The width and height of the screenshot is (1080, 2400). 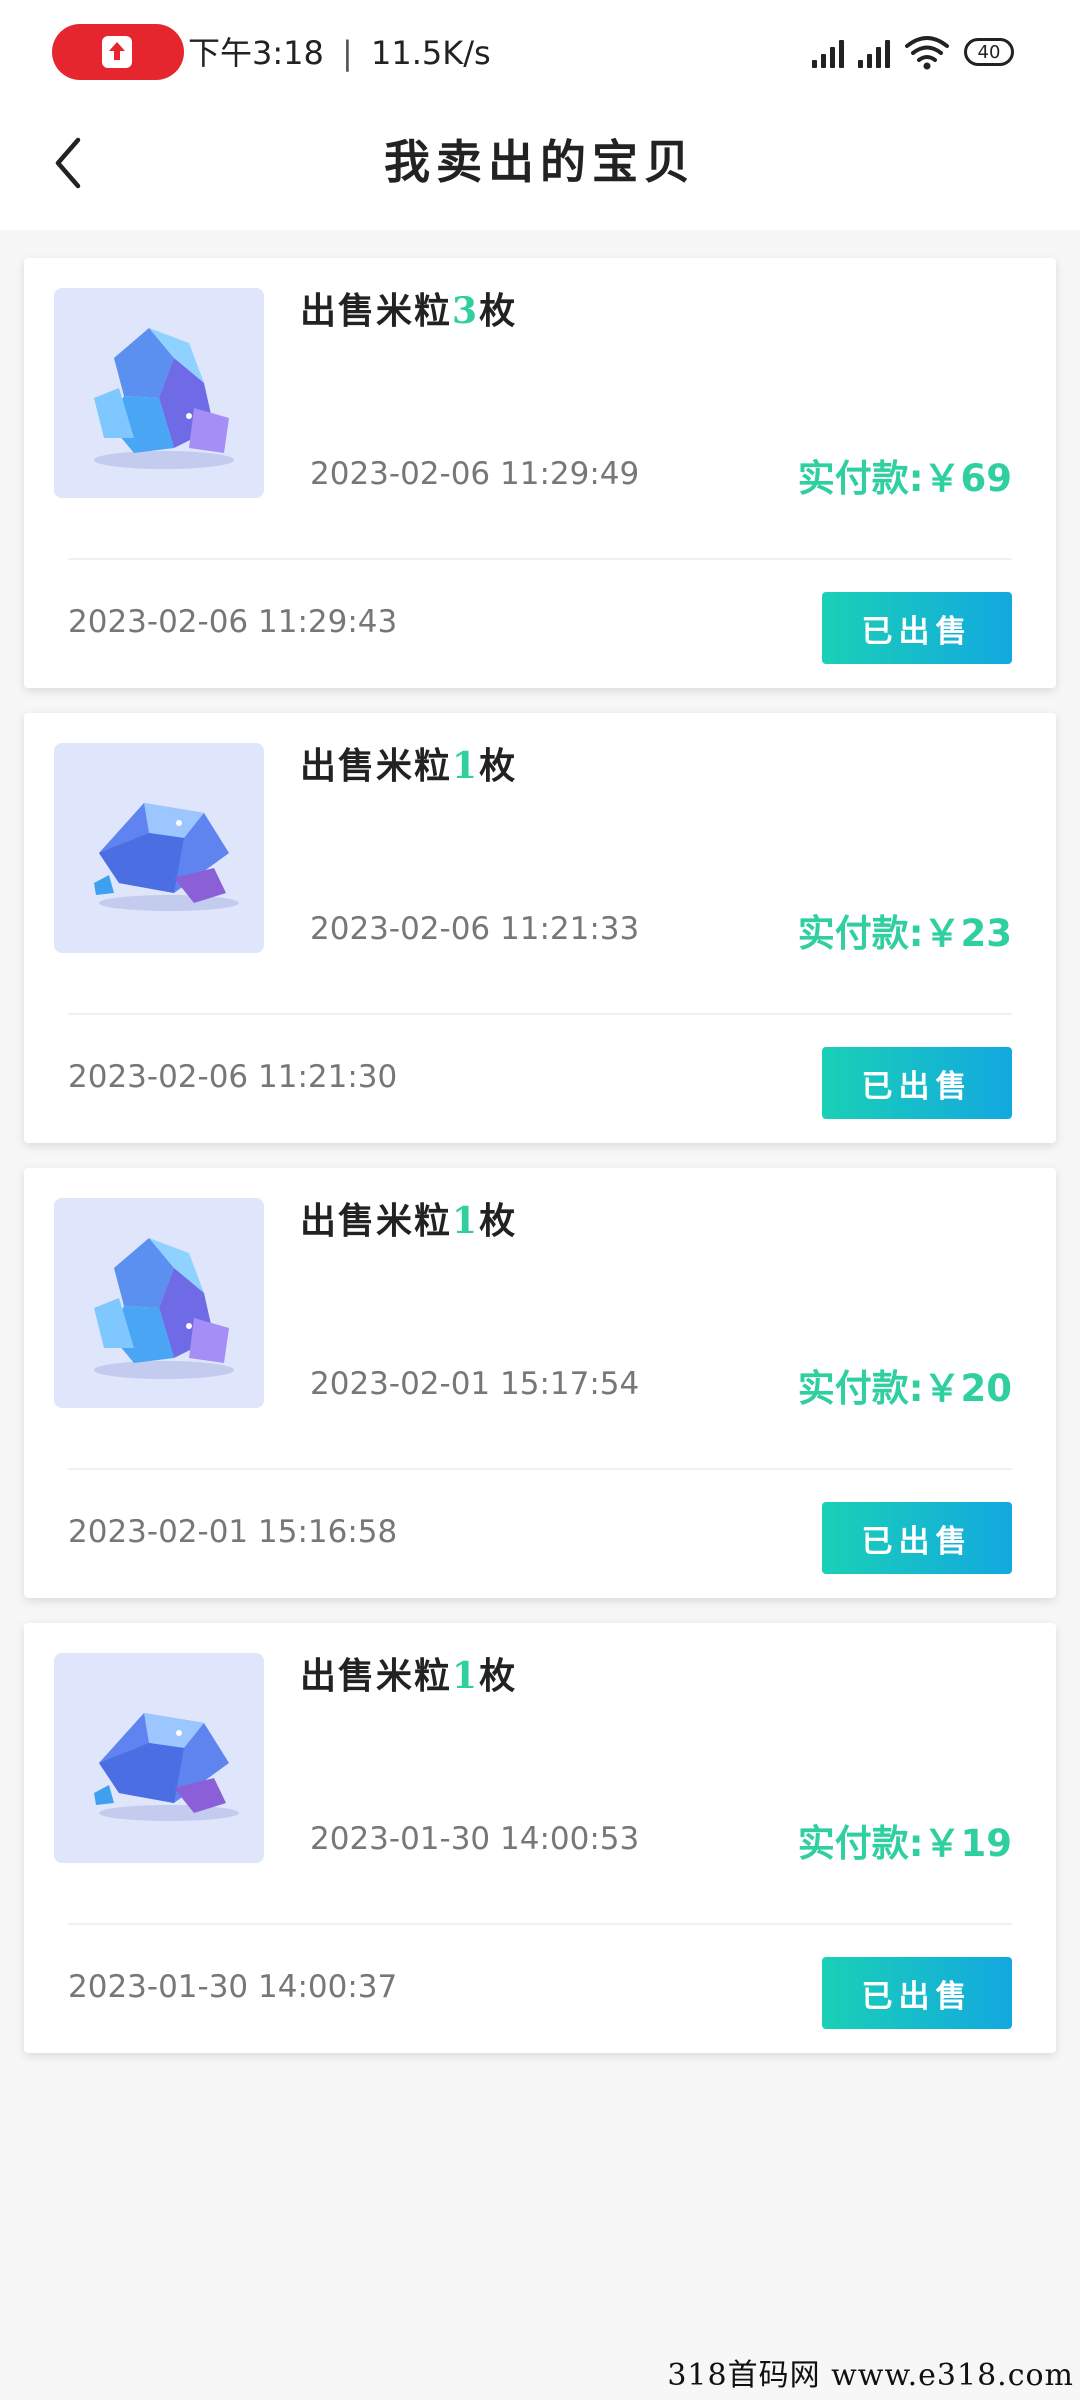 What do you see at coordinates (233, 1987) in the screenshot?
I see `order-time: 2023-01-30 14:00:37` at bounding box center [233, 1987].